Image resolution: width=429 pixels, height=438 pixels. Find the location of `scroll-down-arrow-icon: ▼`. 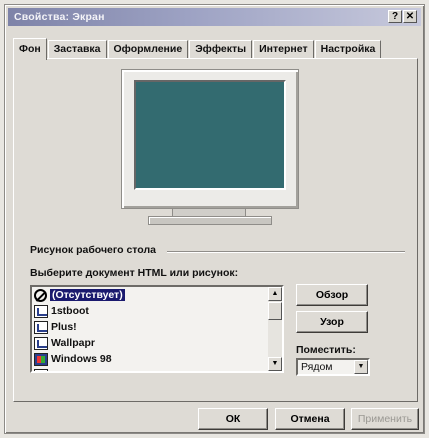

scroll-down-arrow-icon: ▼ is located at coordinates (275, 364).